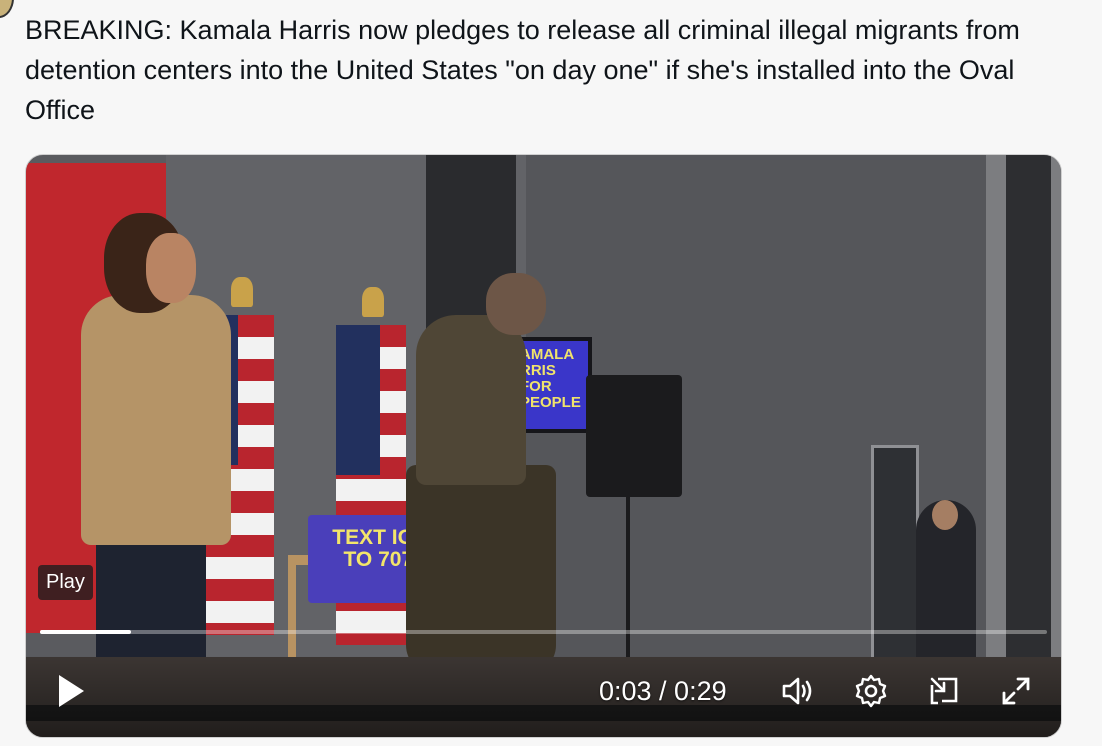  I want to click on play-icon, so click(71, 691).